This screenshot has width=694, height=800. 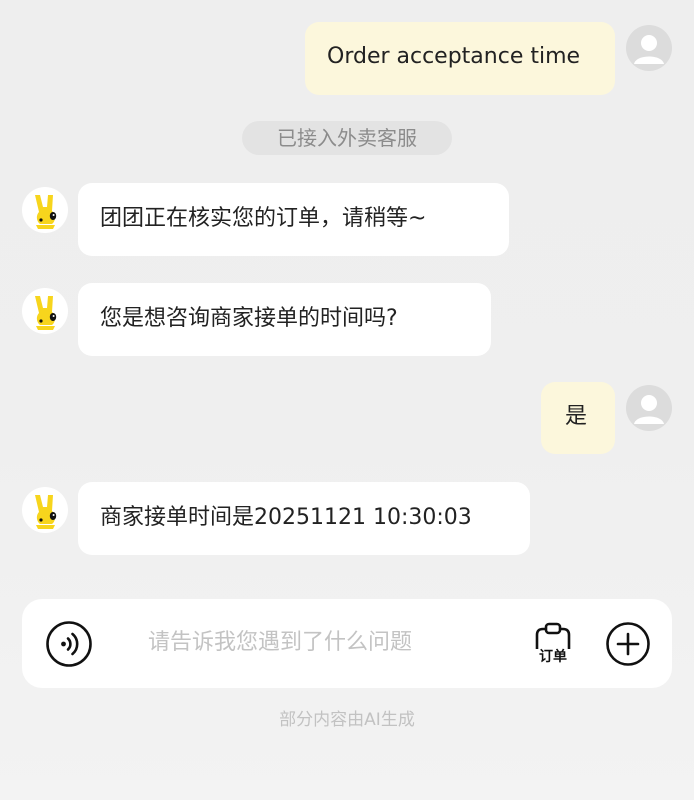 I want to click on bot-message-bubble: 团团正在核实您的订单，请稍等~, so click(x=293, y=219).